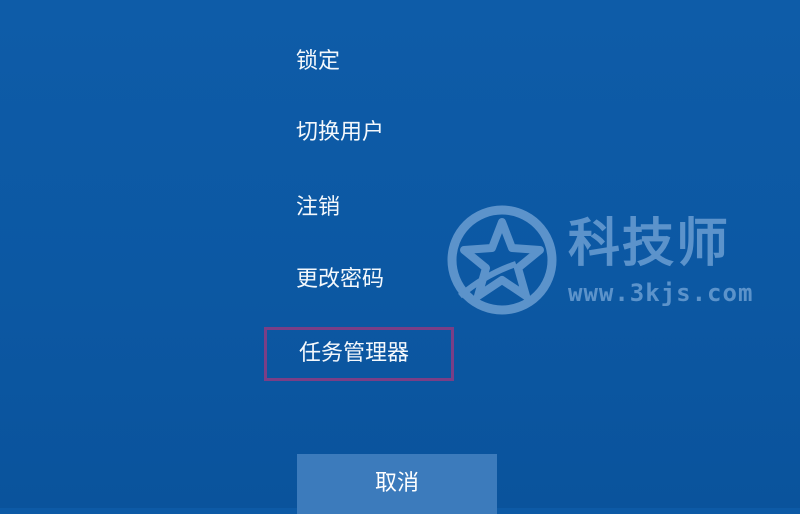 The height and width of the screenshot is (514, 800). Describe the element at coordinates (354, 353) in the screenshot. I see `task-manager-option-label: 任务管理器` at that location.